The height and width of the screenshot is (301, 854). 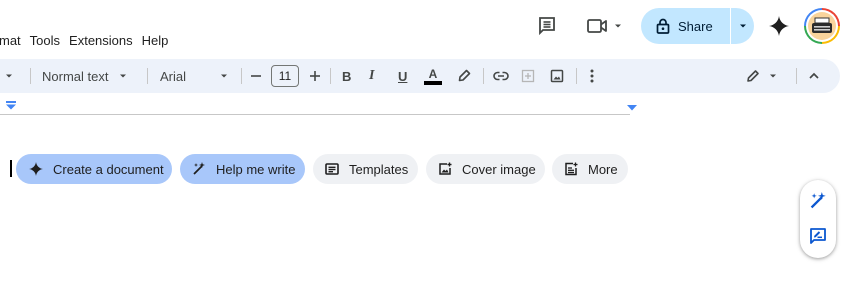 I want to click on templates-label: Templates, so click(x=379, y=169).